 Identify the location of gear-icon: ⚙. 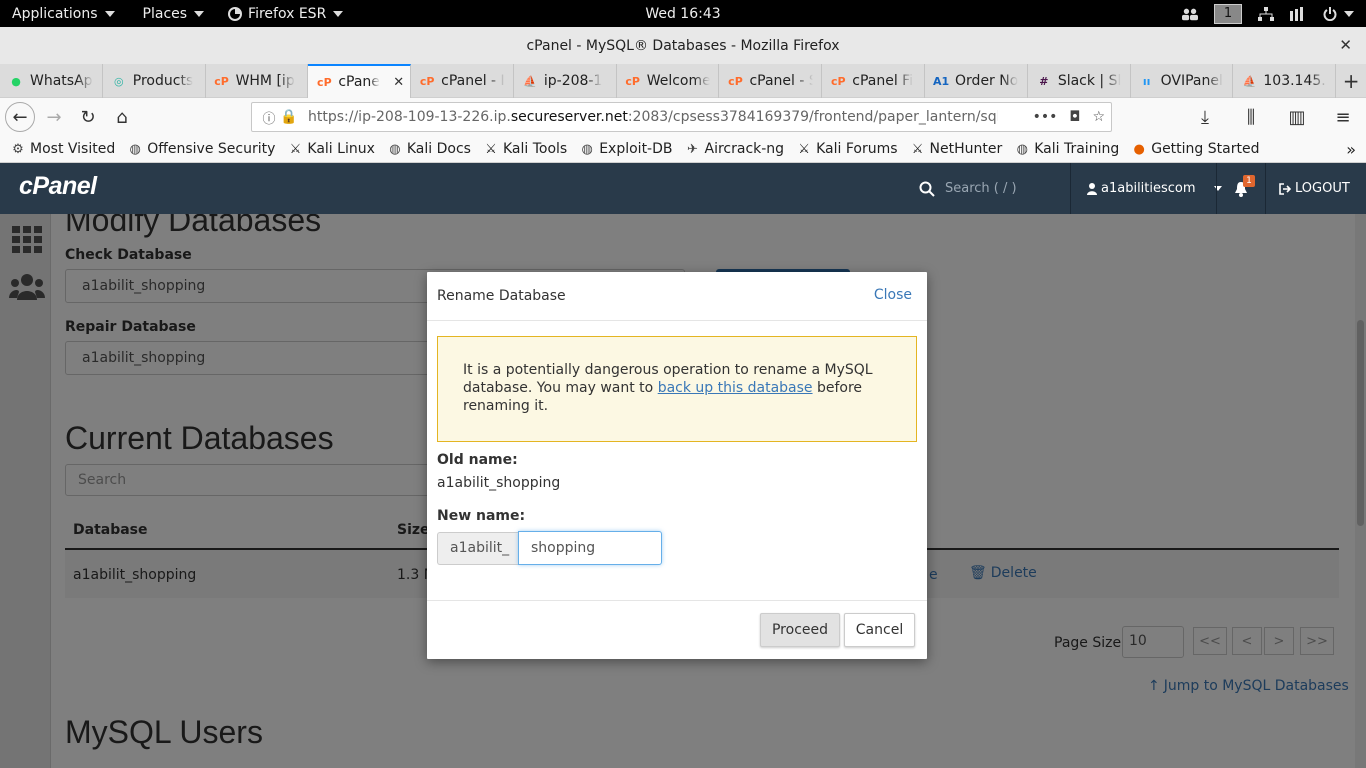
(18, 149).